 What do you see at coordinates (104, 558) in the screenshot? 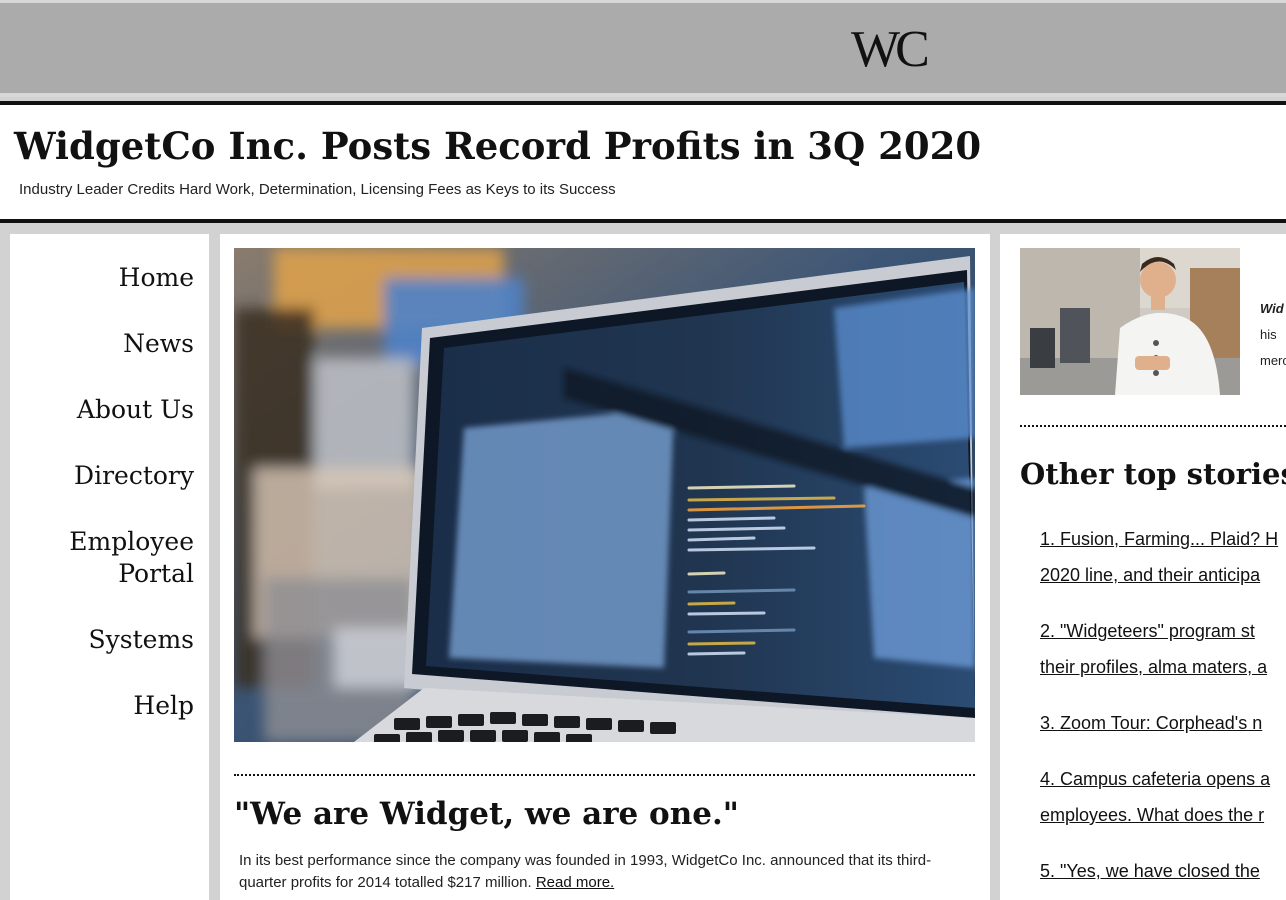
I see `nav-item-employee-portal: Employee Portal` at bounding box center [104, 558].